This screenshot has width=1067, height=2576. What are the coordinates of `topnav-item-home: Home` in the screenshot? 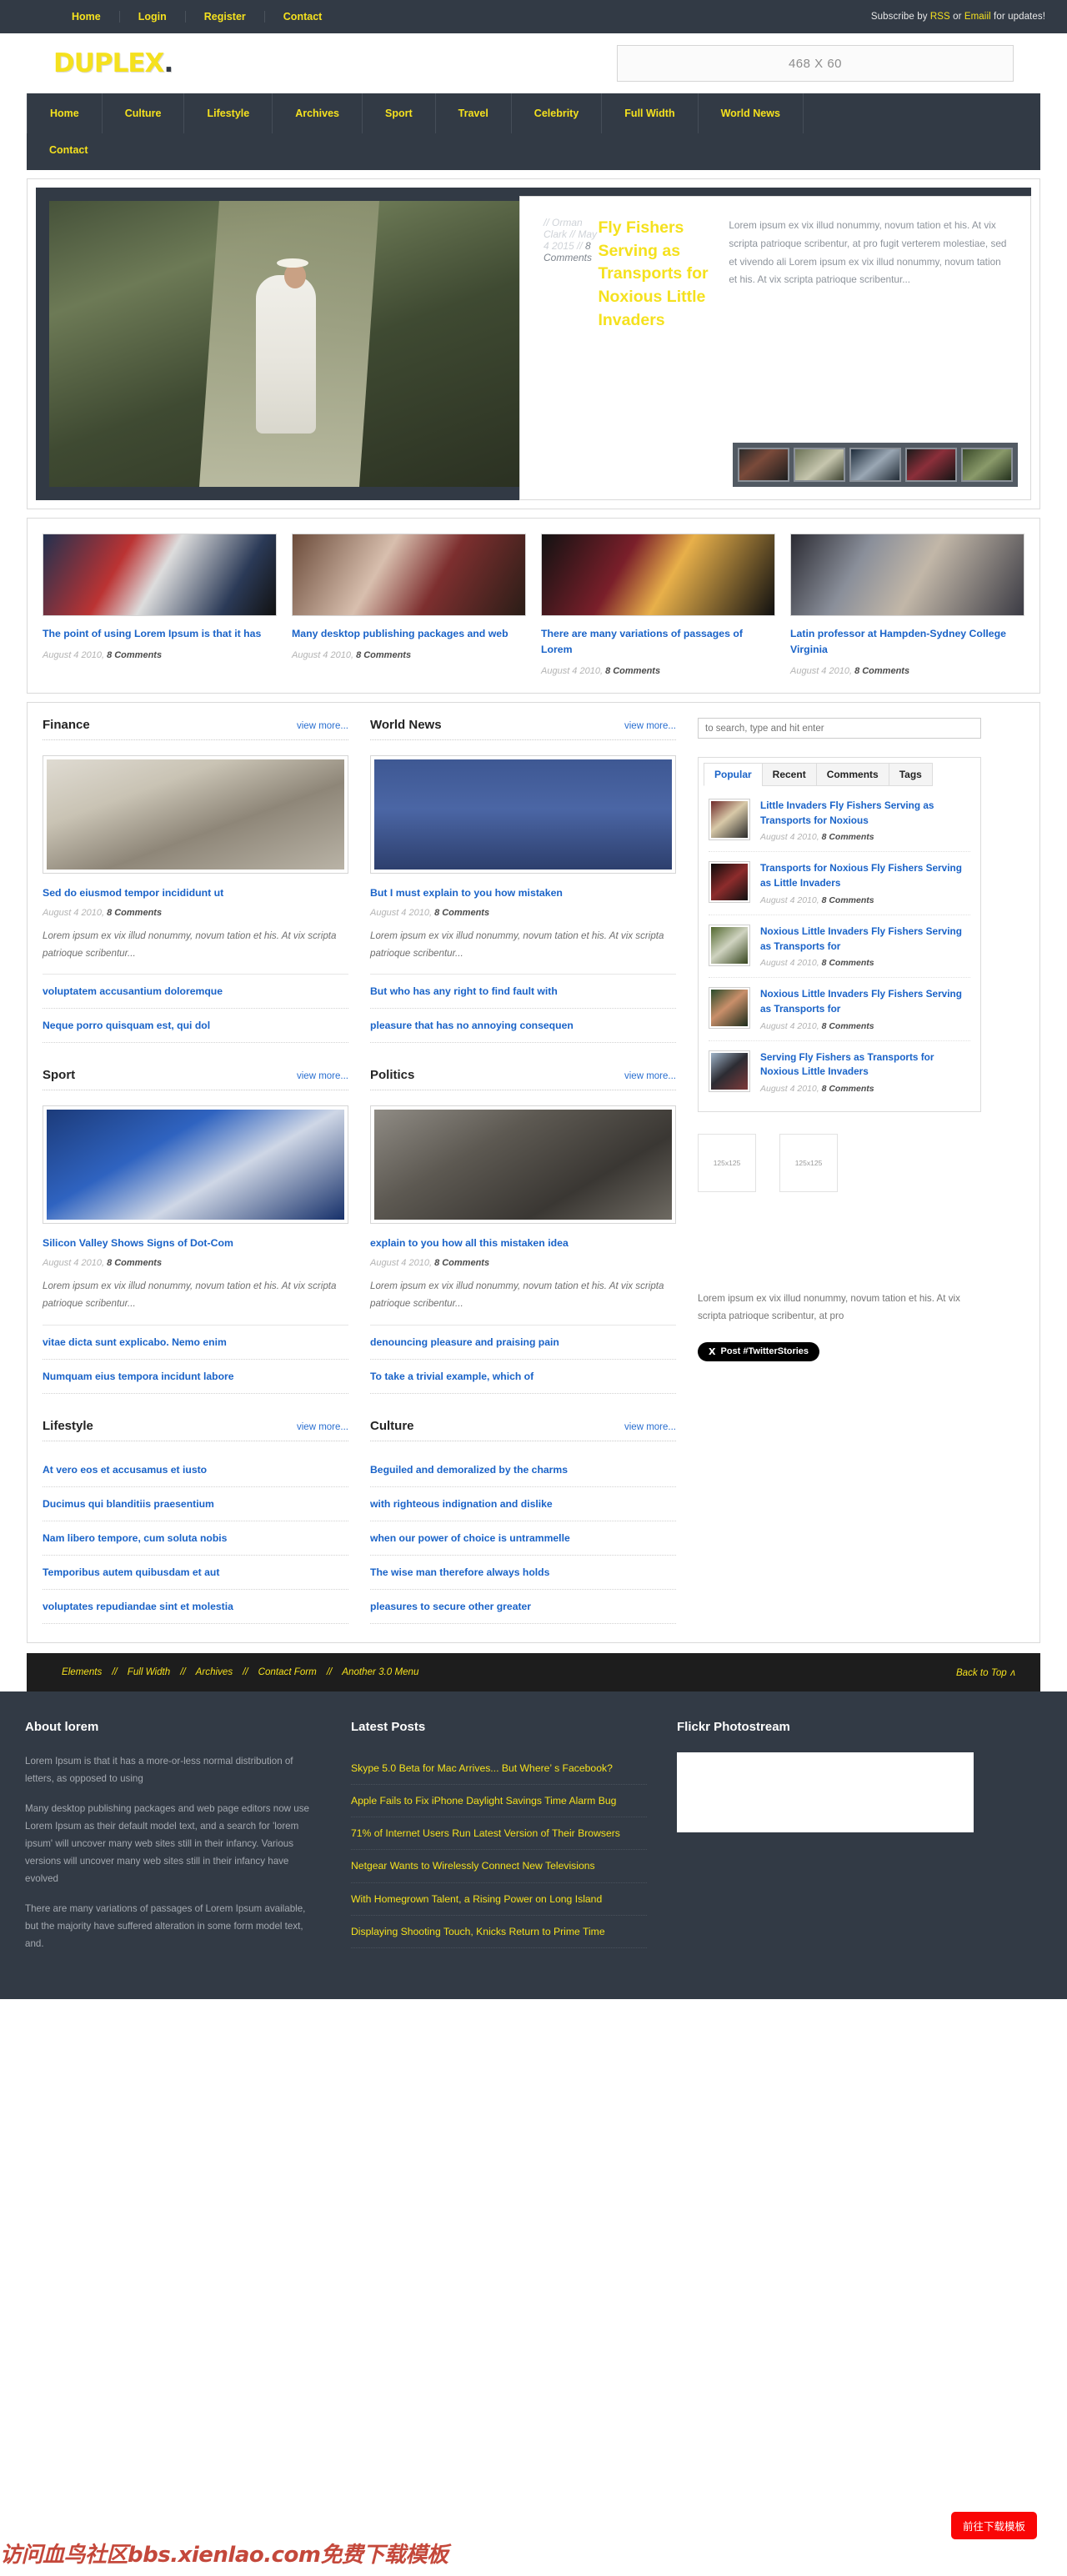 It's located at (86, 17).